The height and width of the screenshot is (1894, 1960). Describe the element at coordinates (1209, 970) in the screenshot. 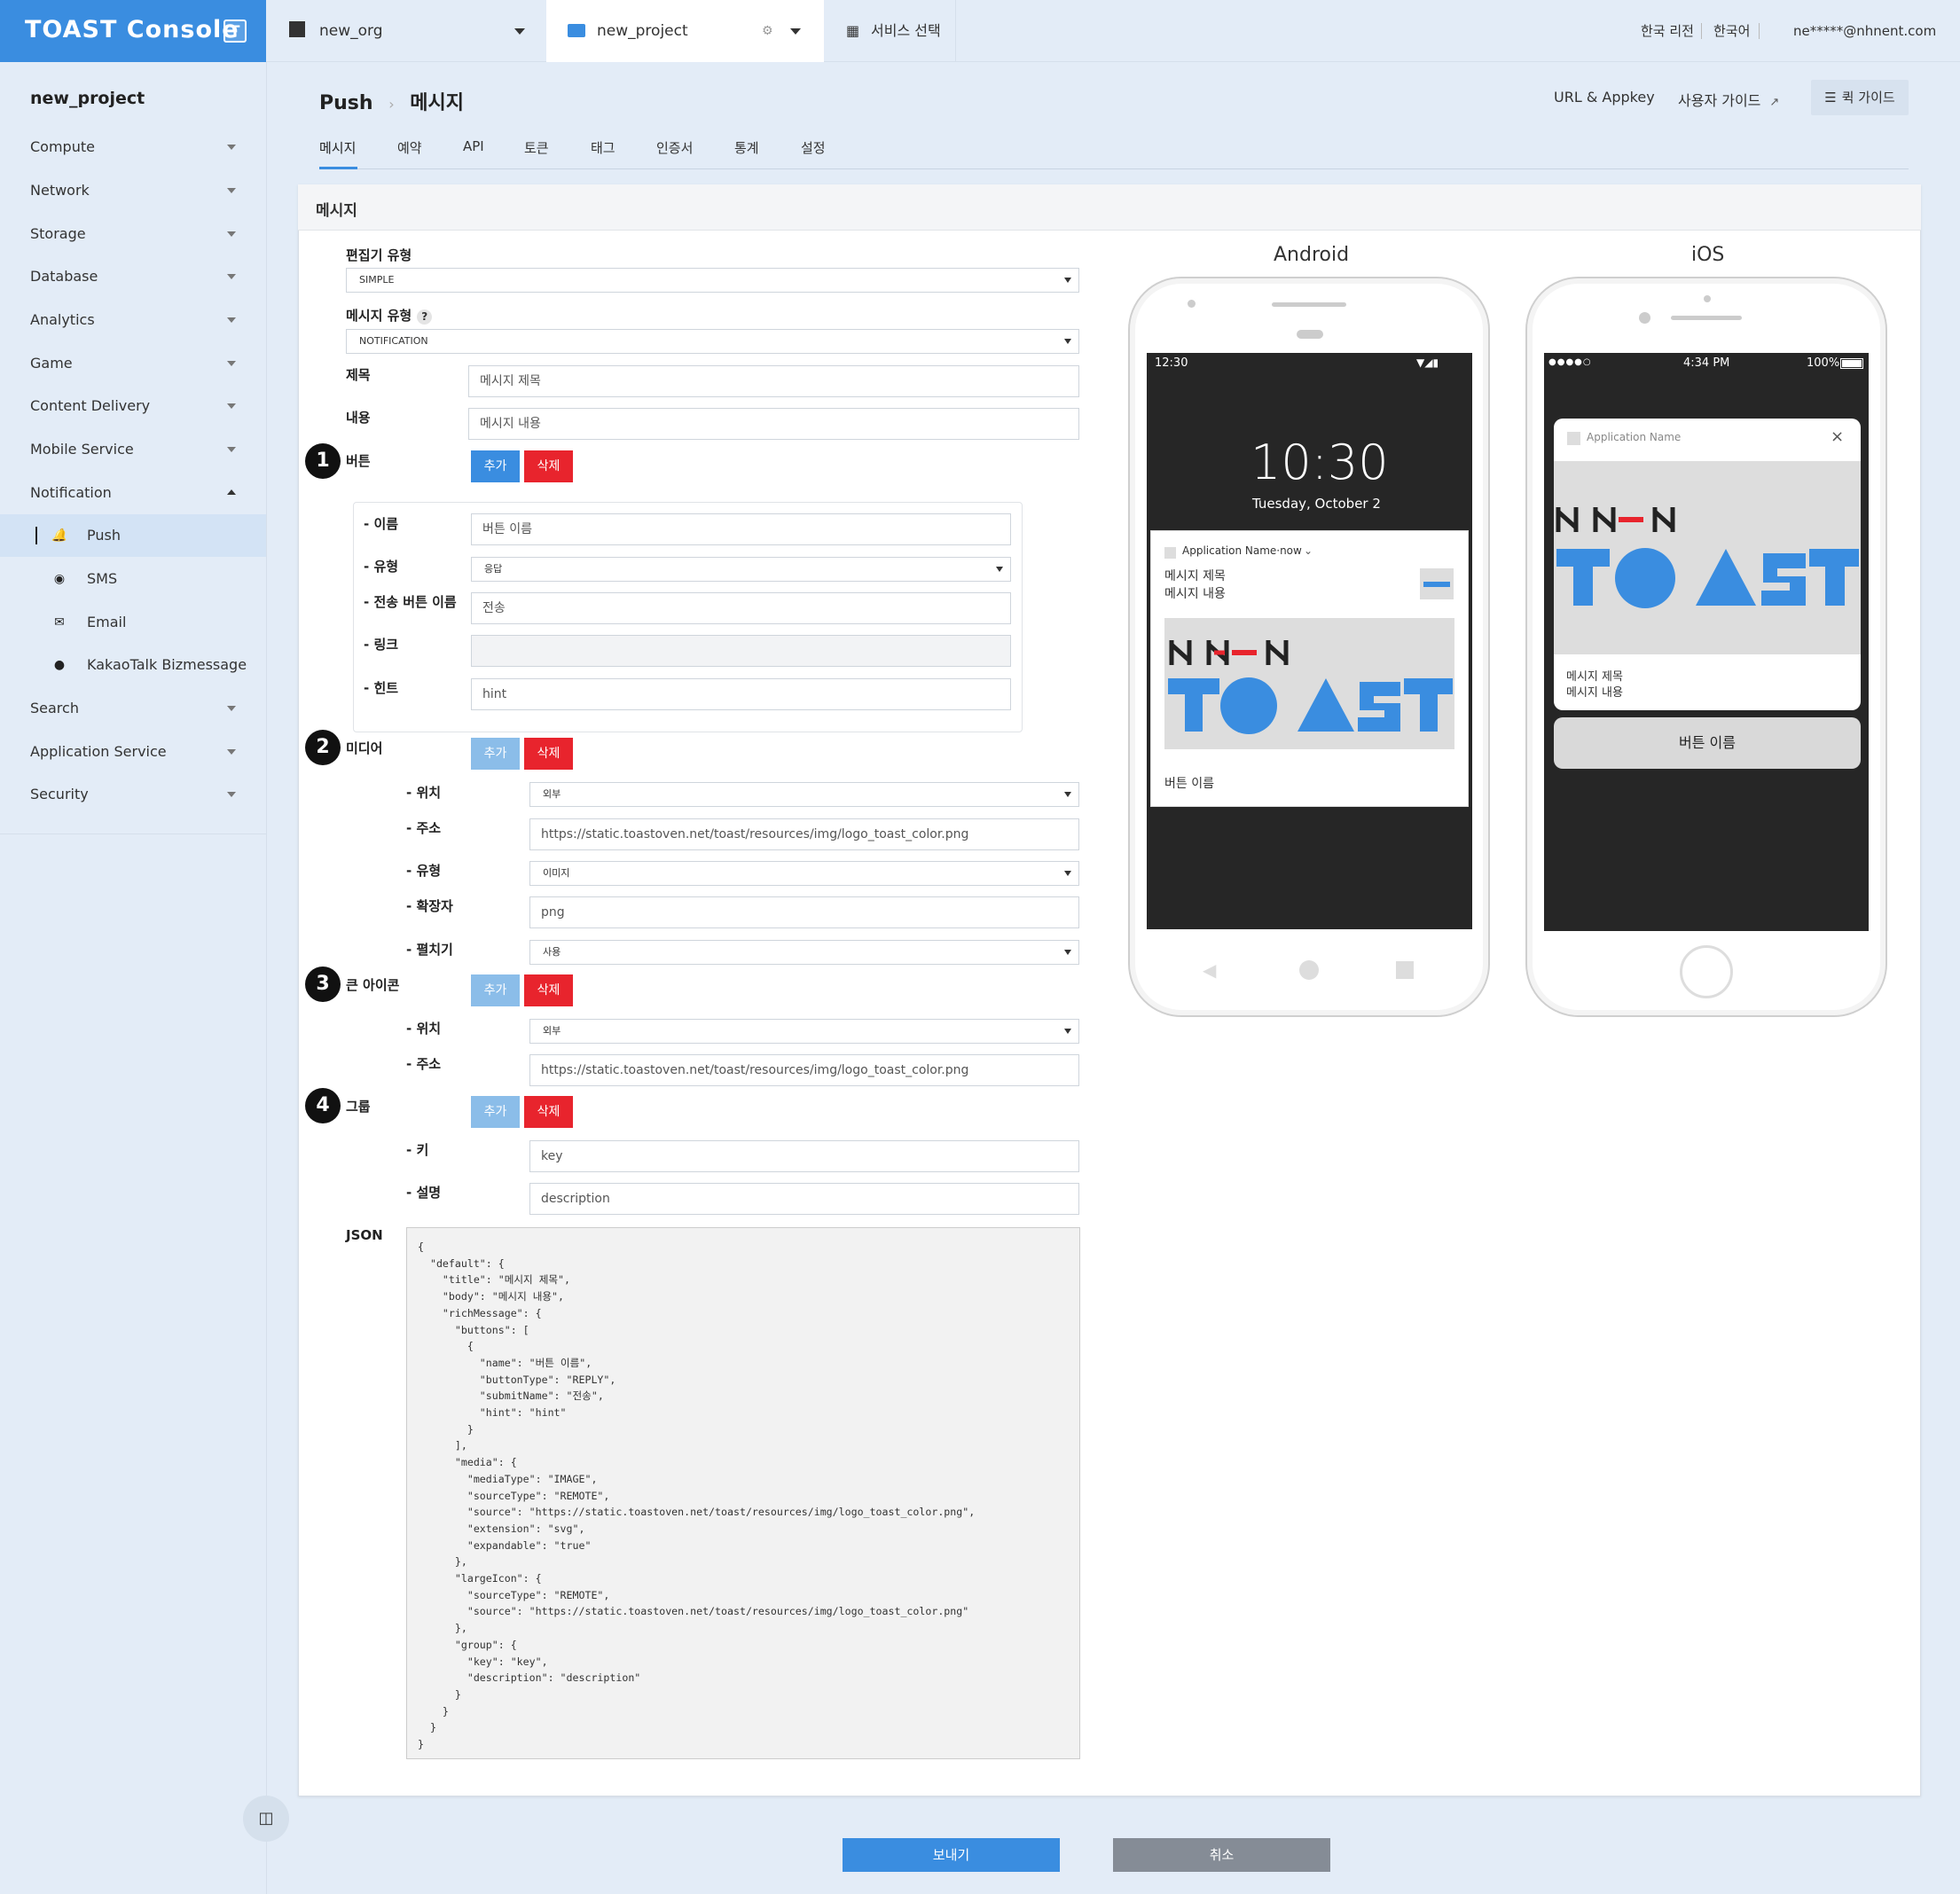

I see `android-back-icon: ◀` at that location.